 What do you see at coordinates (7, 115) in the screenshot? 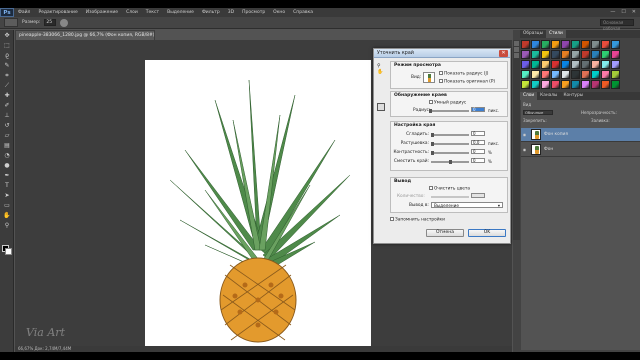
I see `stamp-tool-icon: ⊥` at bounding box center [7, 115].